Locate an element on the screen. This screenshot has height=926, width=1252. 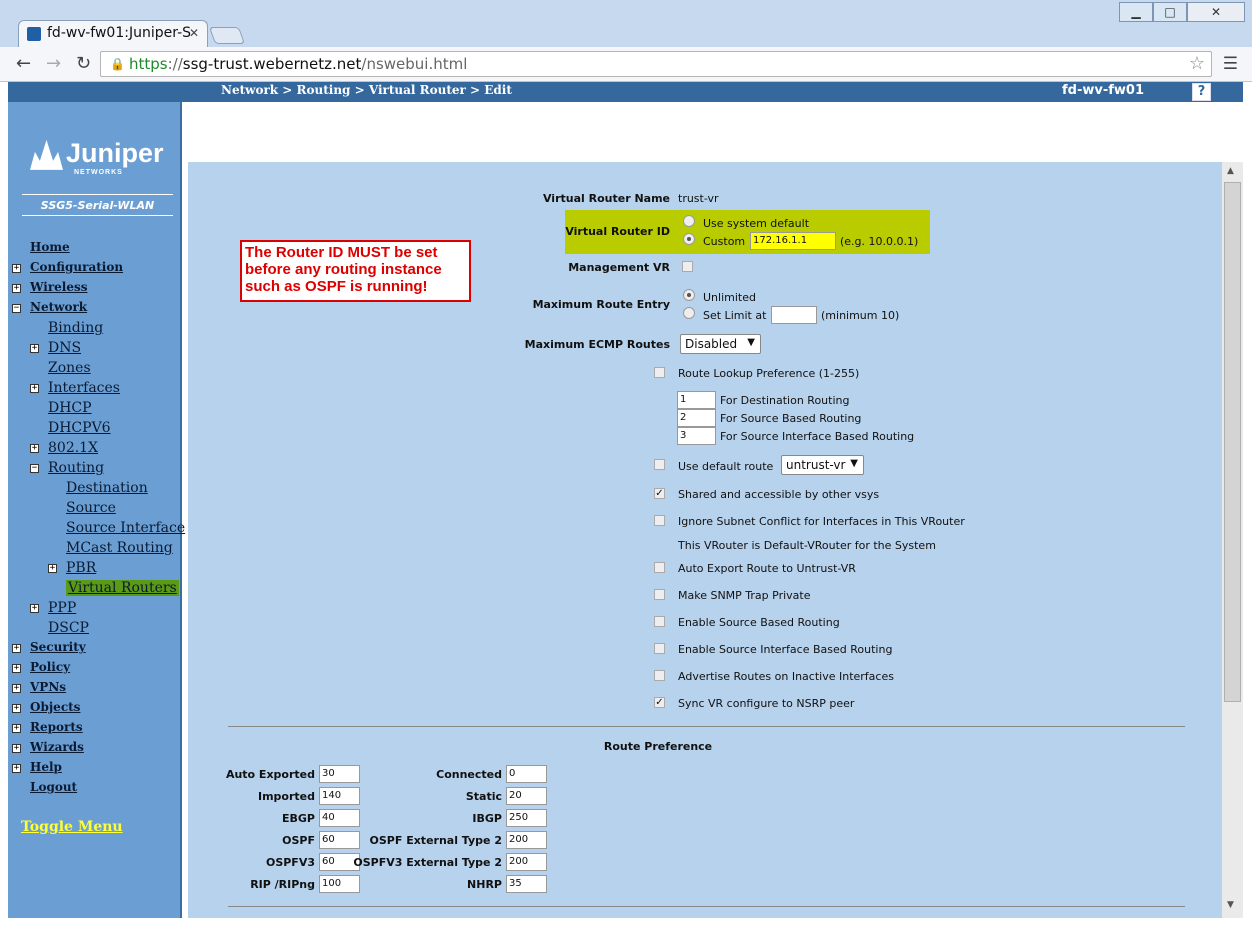
ecmp-select: Disabled ▼ is located at coordinates (720, 344).